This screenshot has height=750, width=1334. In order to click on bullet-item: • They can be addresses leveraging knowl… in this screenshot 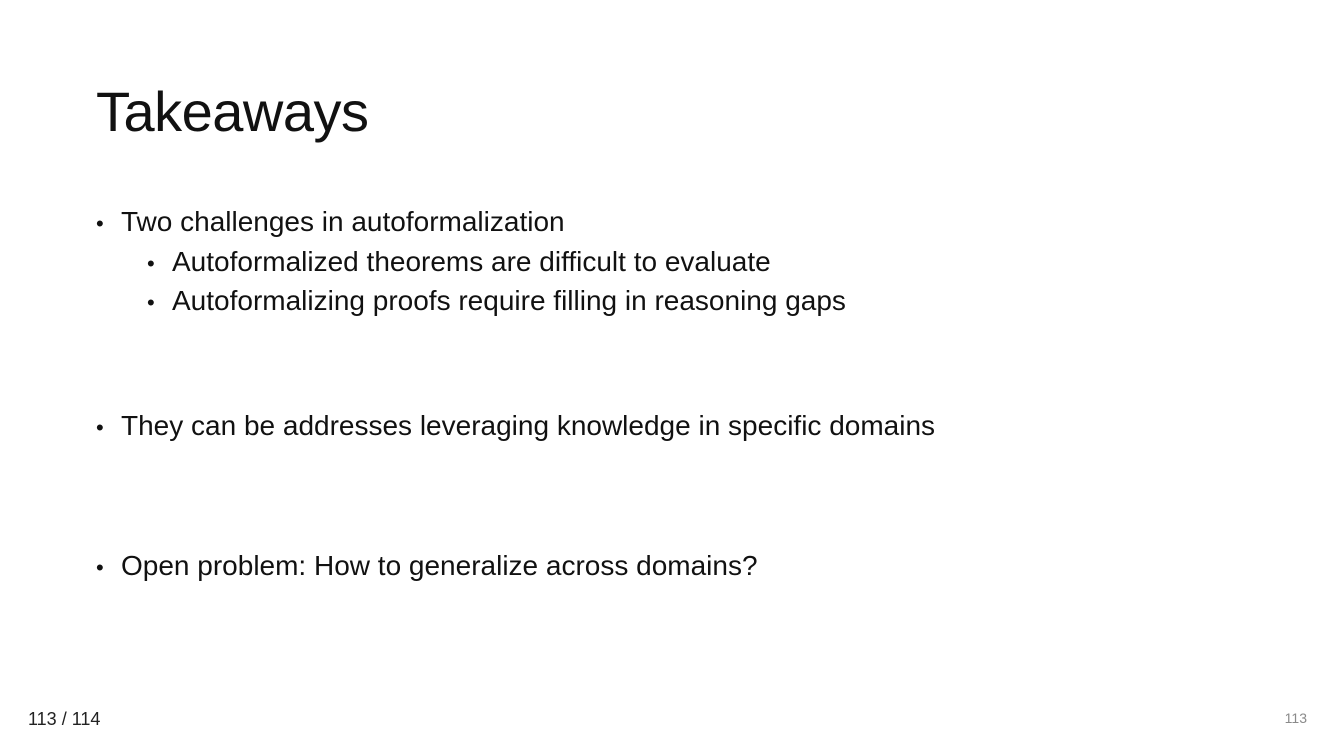, I will do `click(516, 426)`.